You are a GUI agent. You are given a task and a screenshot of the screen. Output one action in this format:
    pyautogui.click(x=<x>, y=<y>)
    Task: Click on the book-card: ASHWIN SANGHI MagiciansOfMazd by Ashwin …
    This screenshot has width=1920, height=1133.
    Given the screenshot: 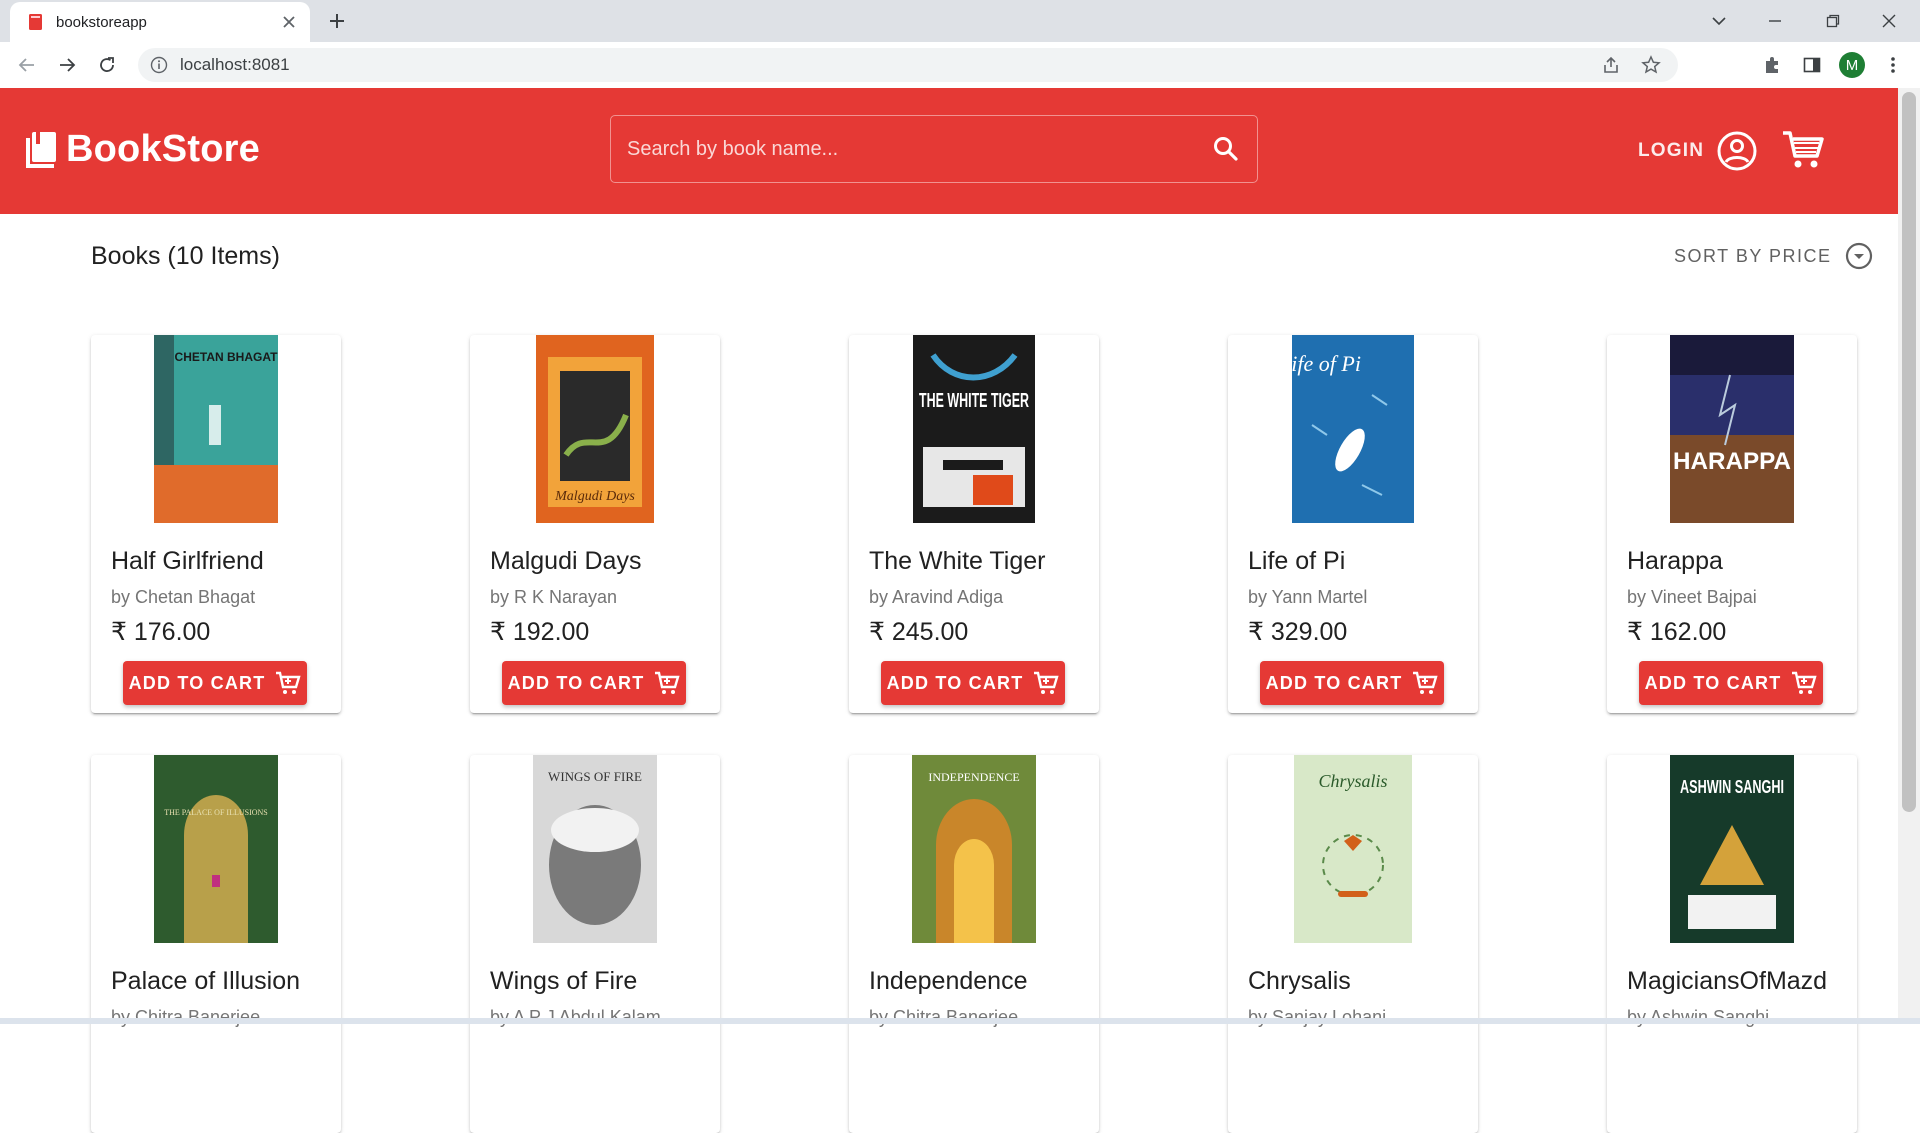 What is the action you would take?
    pyautogui.click(x=1732, y=944)
    